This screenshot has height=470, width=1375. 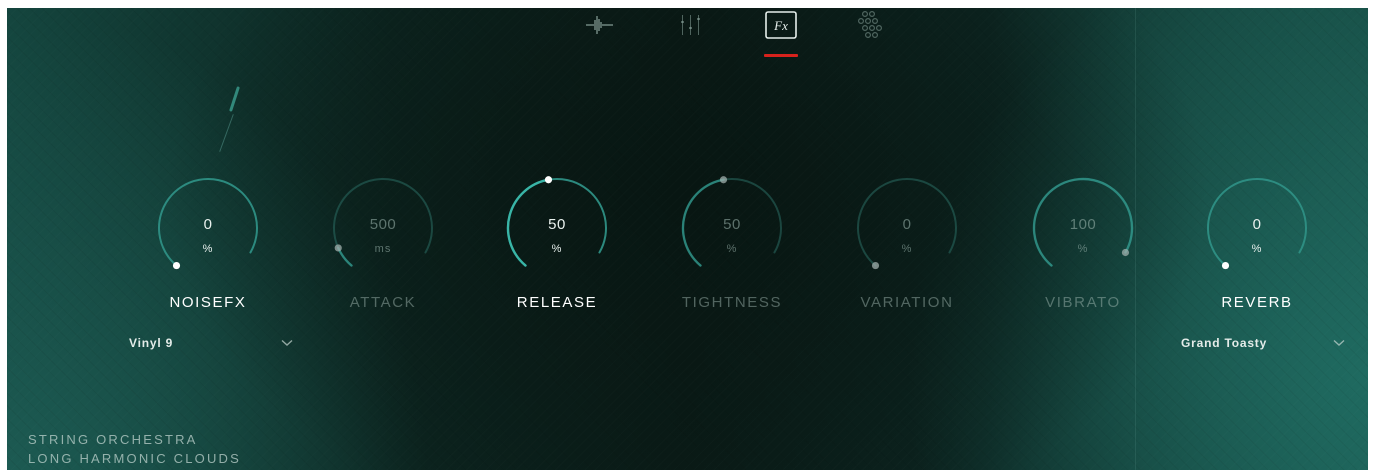 What do you see at coordinates (134, 449) in the screenshot?
I see `instrument-name: STRING ORCHESTRA LONG HARMONIC CLOUDS` at bounding box center [134, 449].